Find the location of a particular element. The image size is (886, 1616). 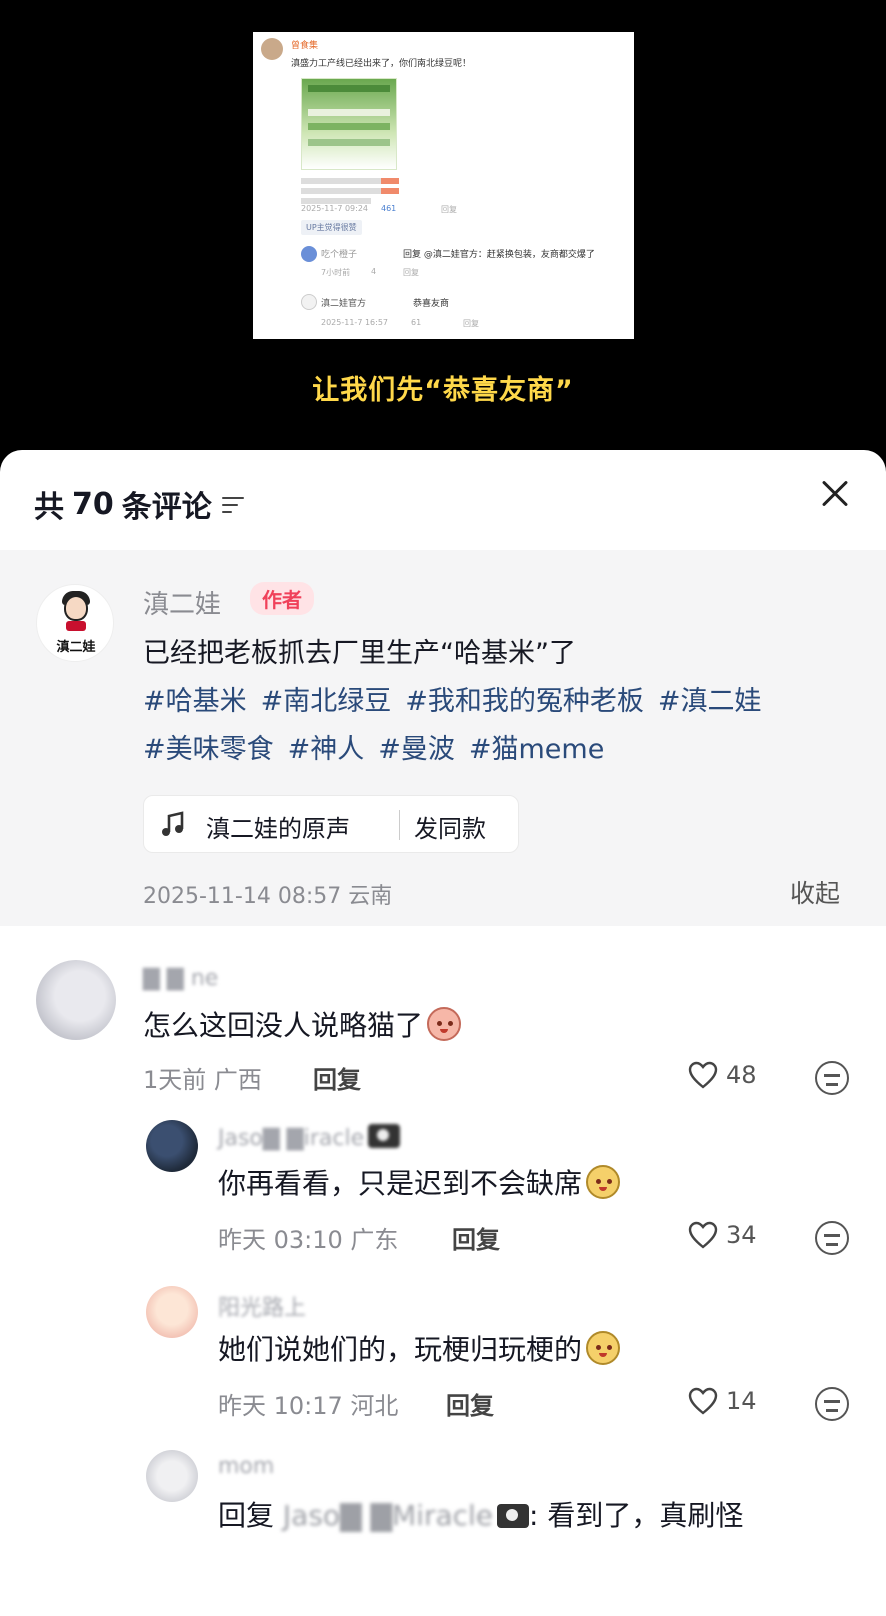

video-caption: 让我们先“恭喜友商” is located at coordinates (443, 390).